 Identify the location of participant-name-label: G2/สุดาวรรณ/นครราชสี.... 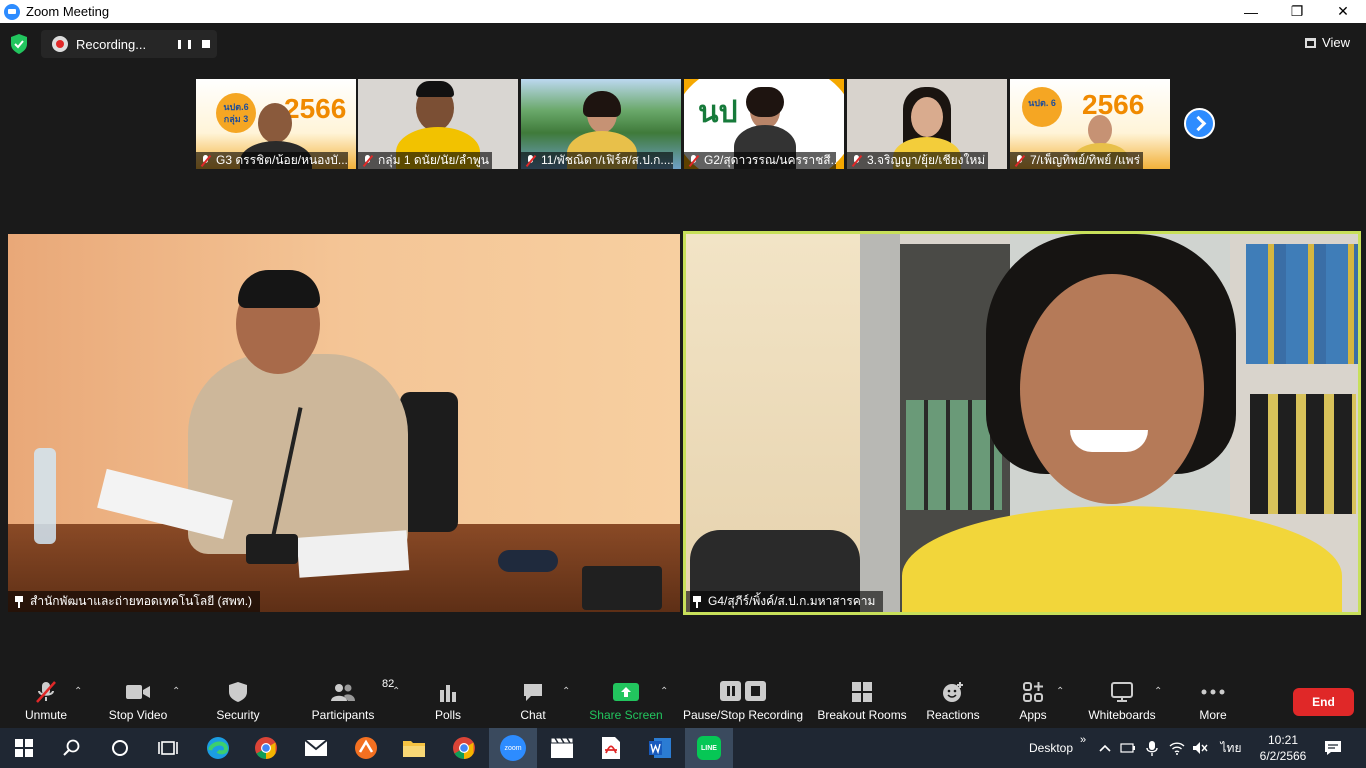
(760, 160).